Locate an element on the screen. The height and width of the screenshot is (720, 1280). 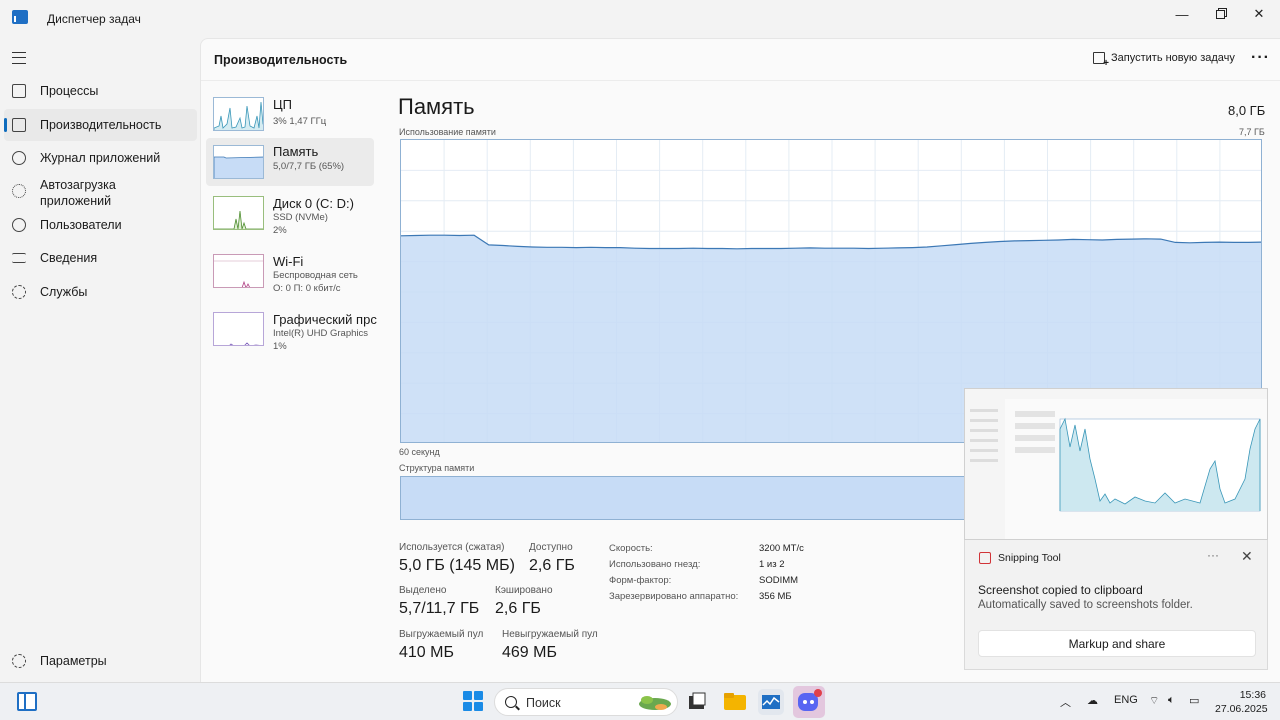
search-placeholder: Поиск is located at coordinates (543, 703).